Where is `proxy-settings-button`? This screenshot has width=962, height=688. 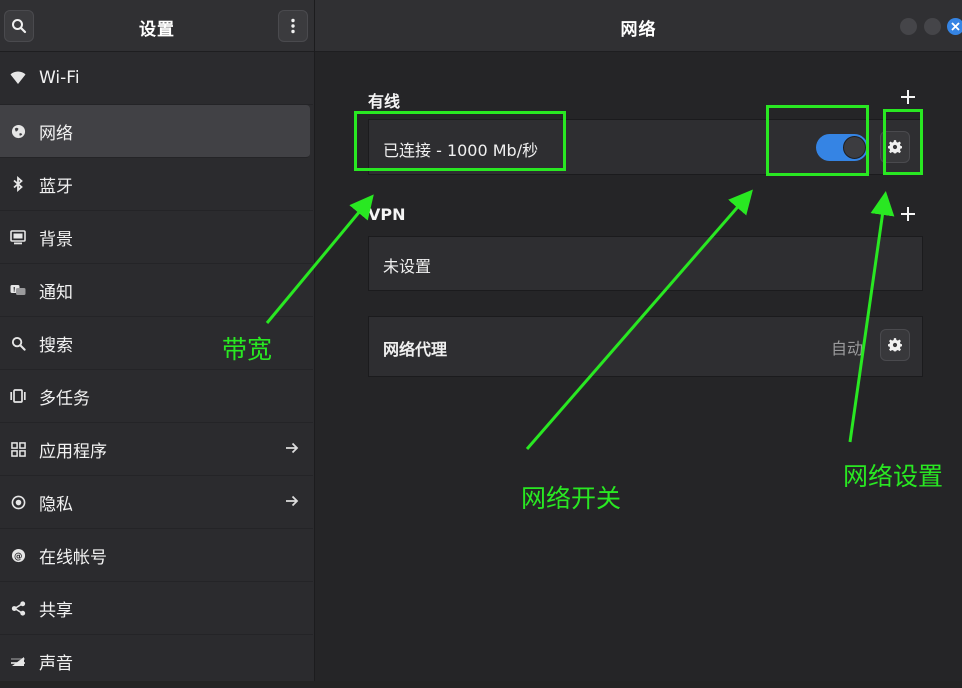 proxy-settings-button is located at coordinates (895, 345).